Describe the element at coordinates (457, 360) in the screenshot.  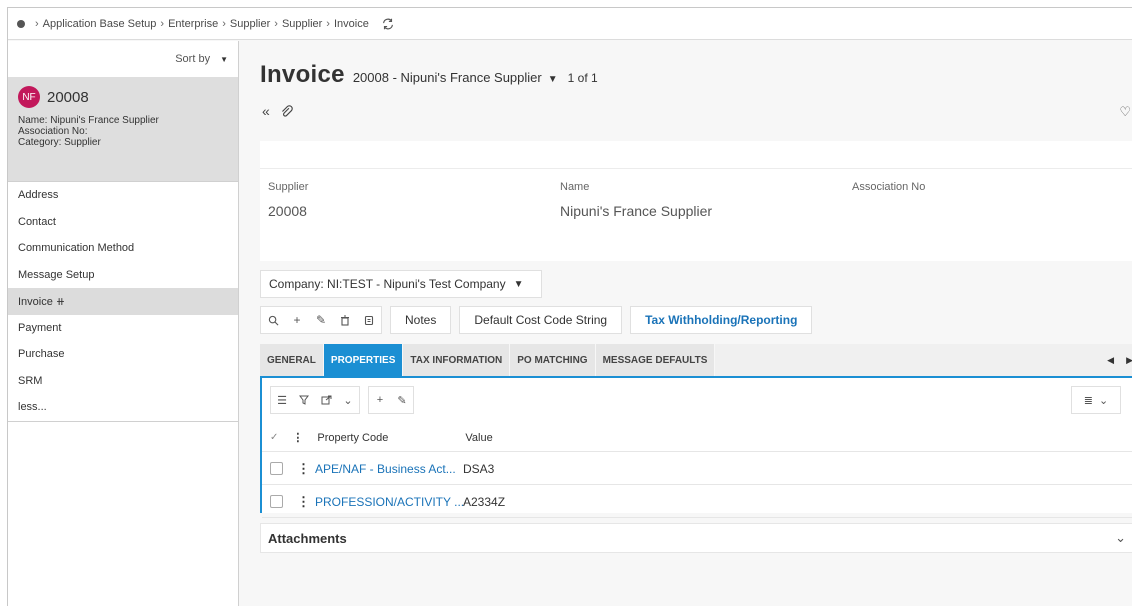
I see `tab-tax-information: TAX INFORMATION` at that location.